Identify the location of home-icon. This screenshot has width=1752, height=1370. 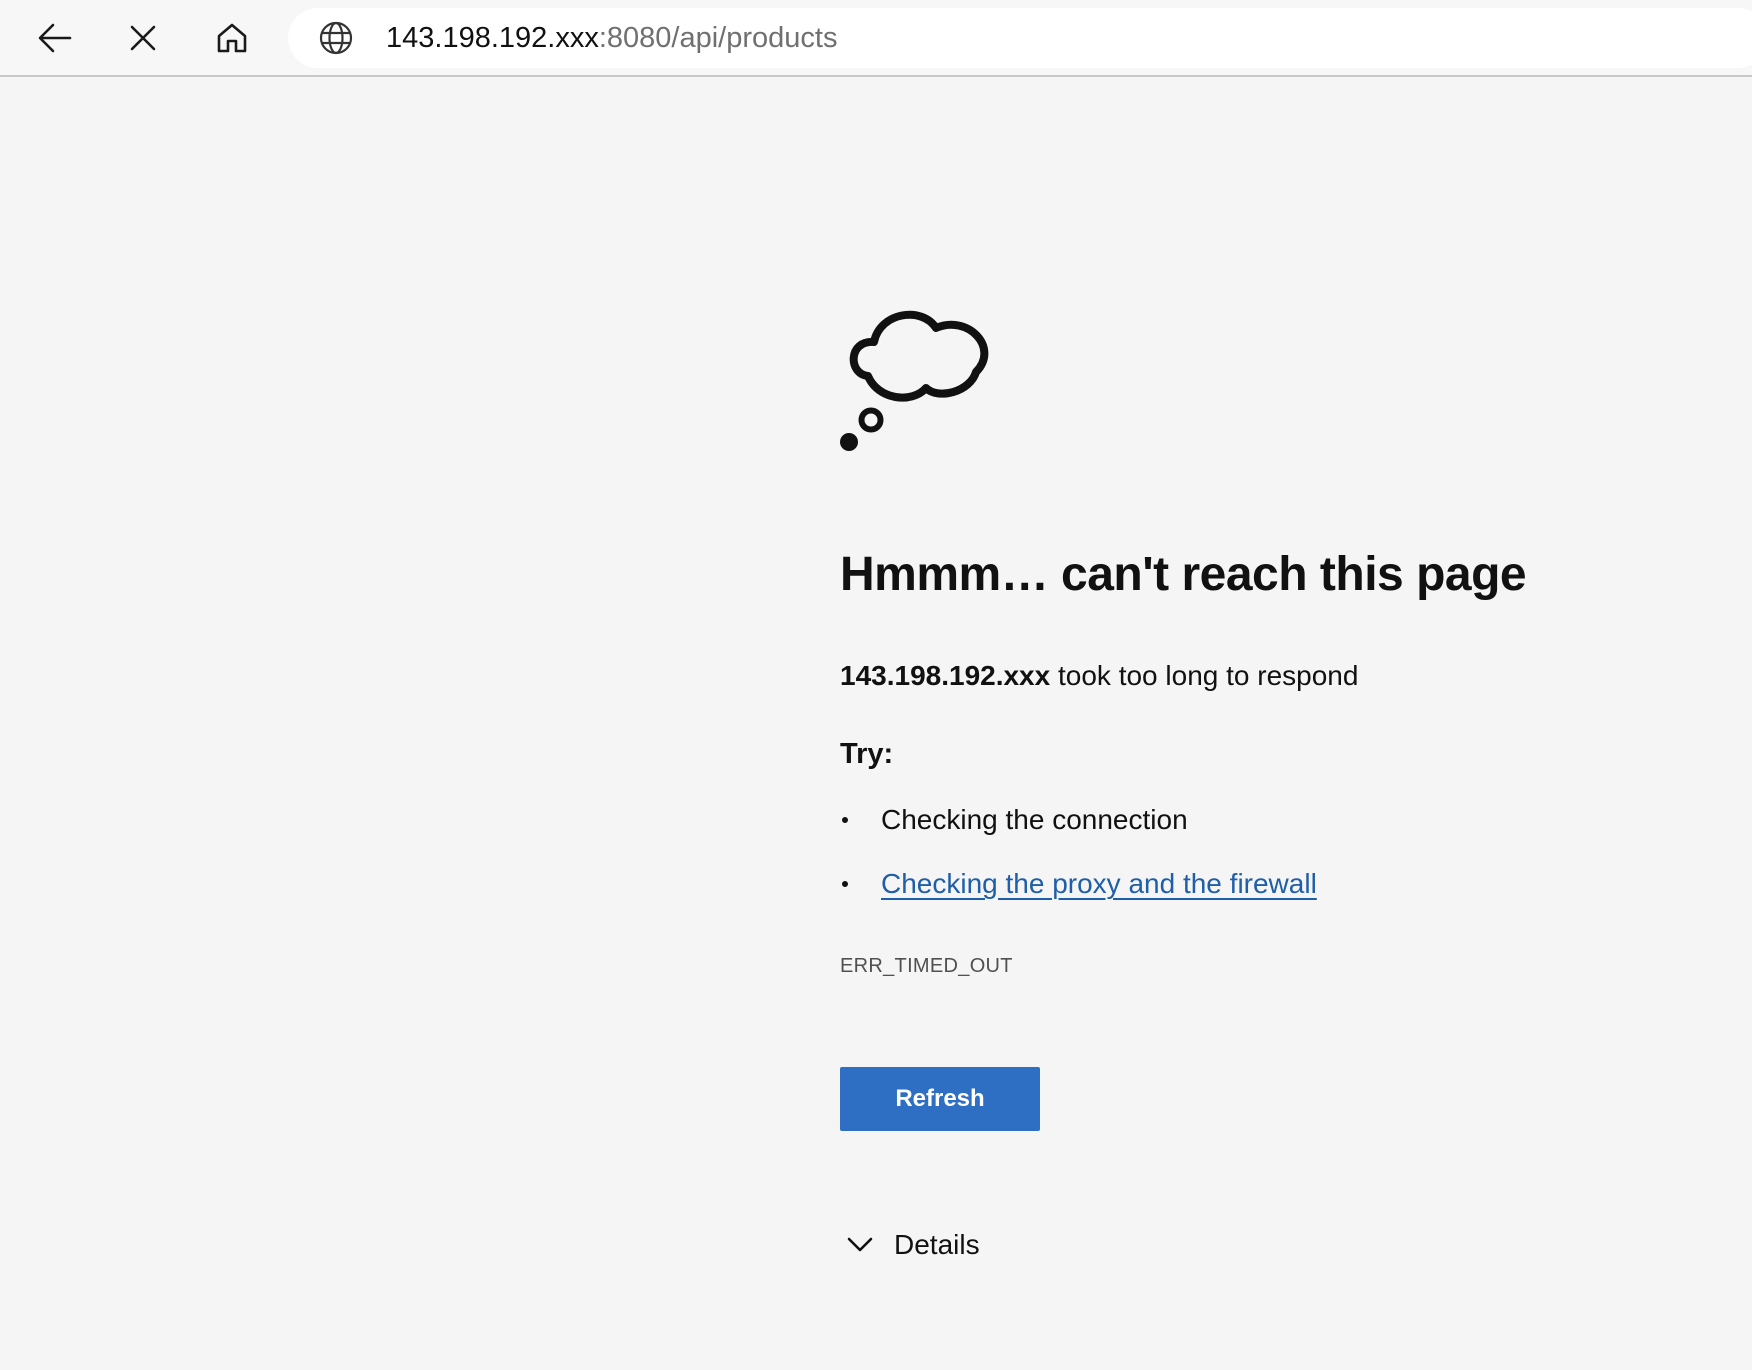
(232, 38).